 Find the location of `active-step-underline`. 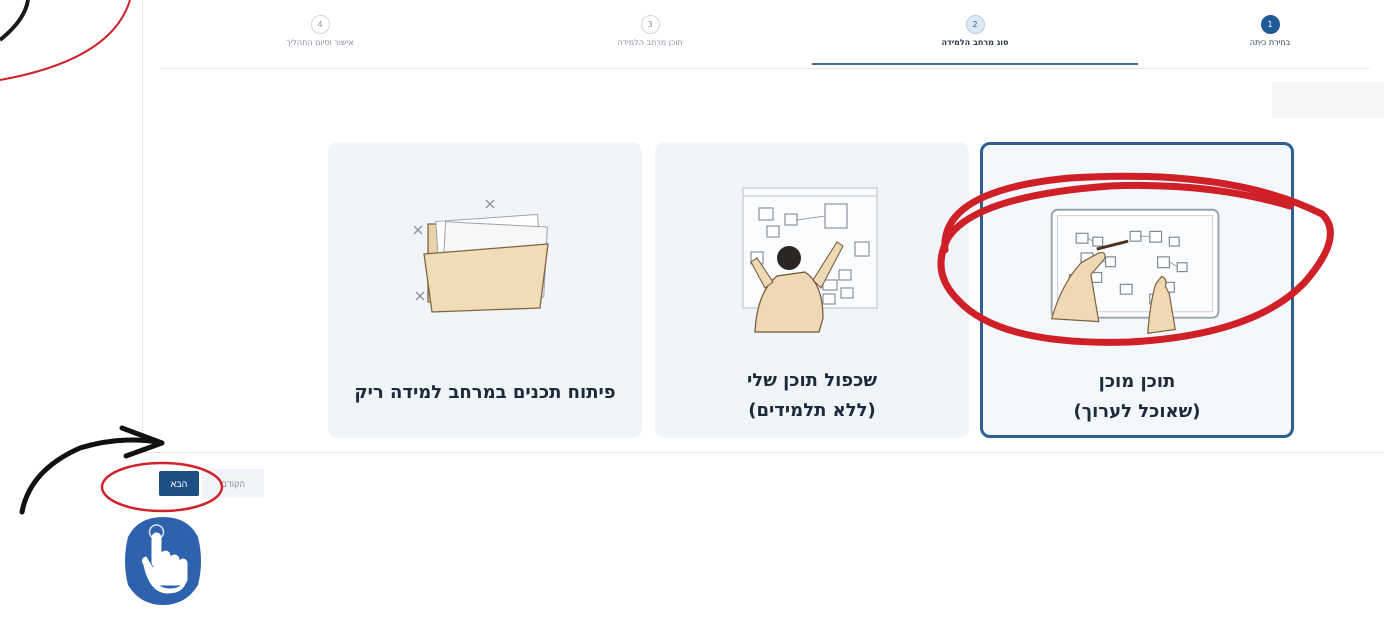

active-step-underline is located at coordinates (975, 64).